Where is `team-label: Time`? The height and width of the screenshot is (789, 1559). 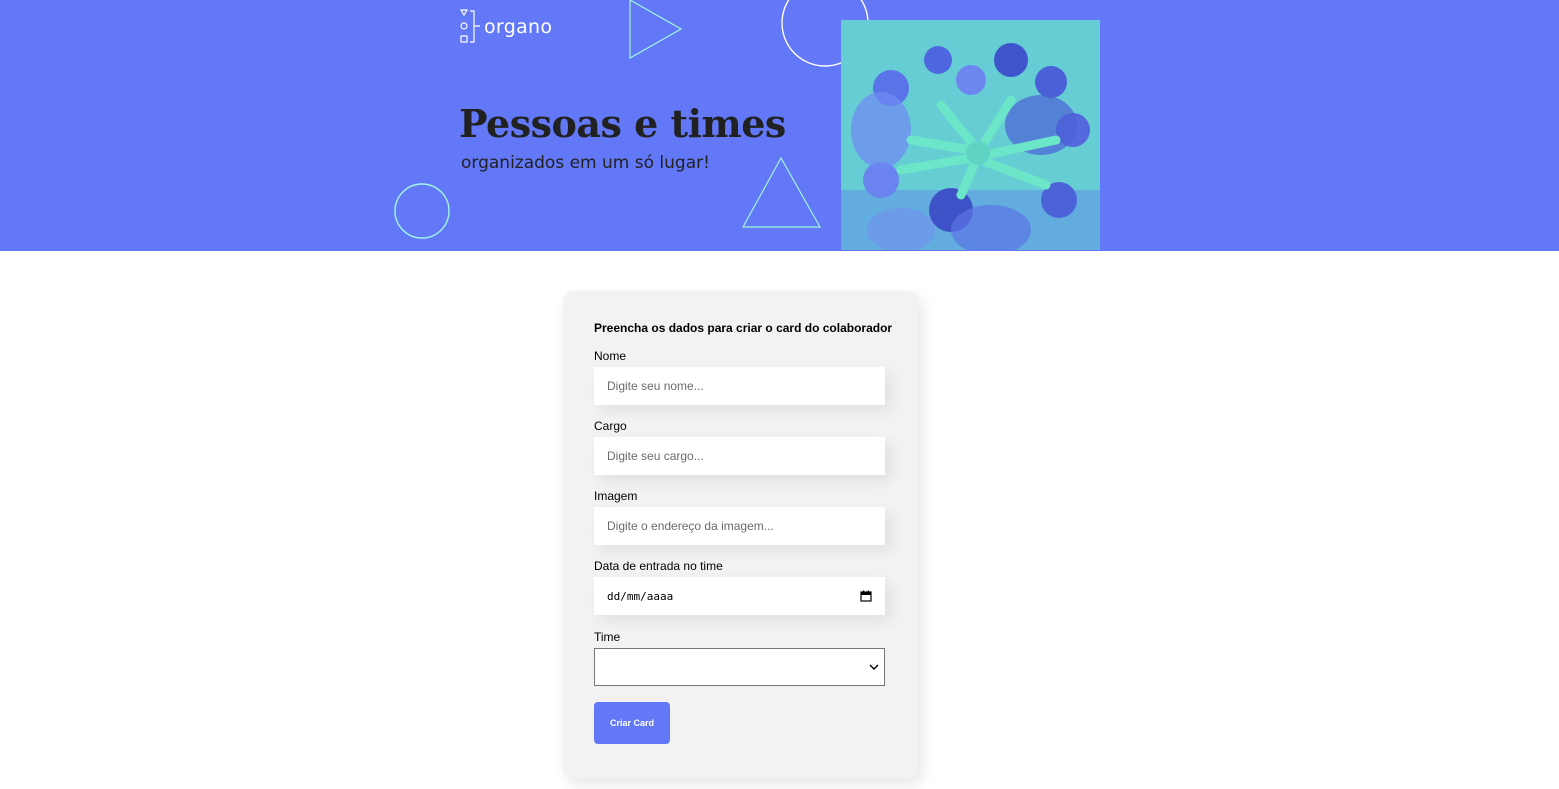
team-label: Time is located at coordinates (607, 637).